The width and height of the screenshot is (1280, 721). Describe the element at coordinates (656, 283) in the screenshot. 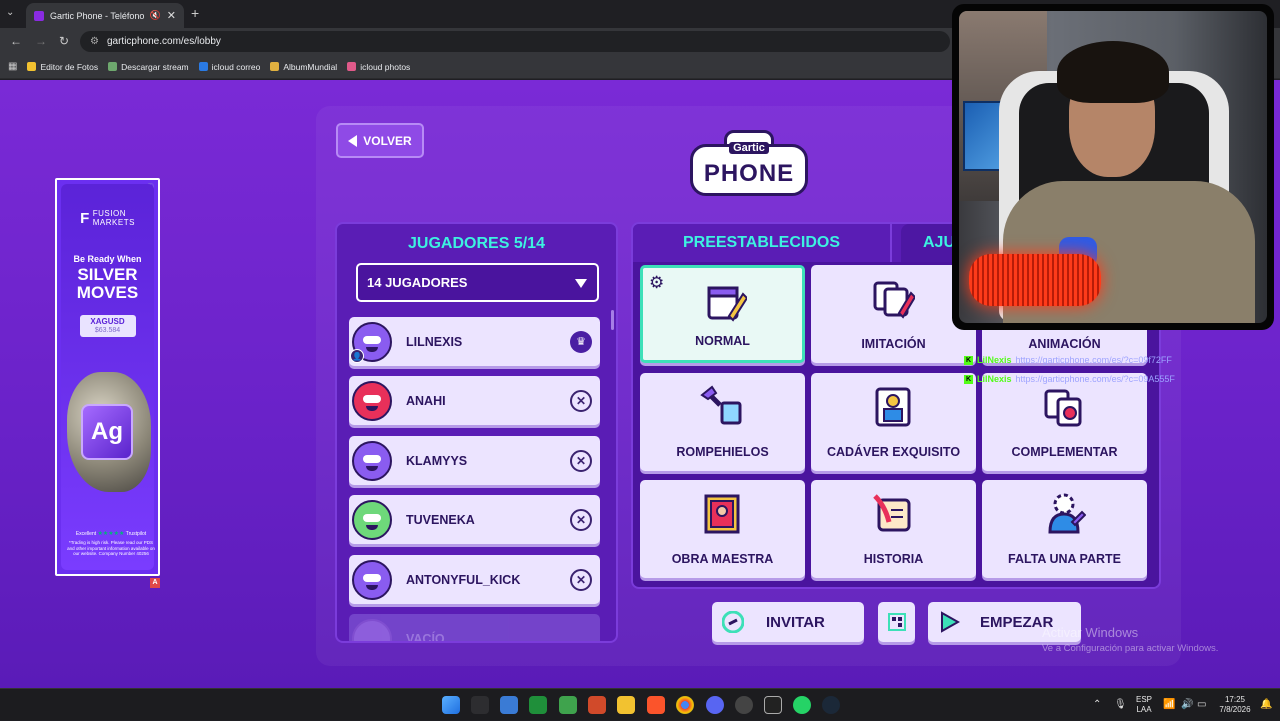

I see `gear-icon: ⚙` at that location.